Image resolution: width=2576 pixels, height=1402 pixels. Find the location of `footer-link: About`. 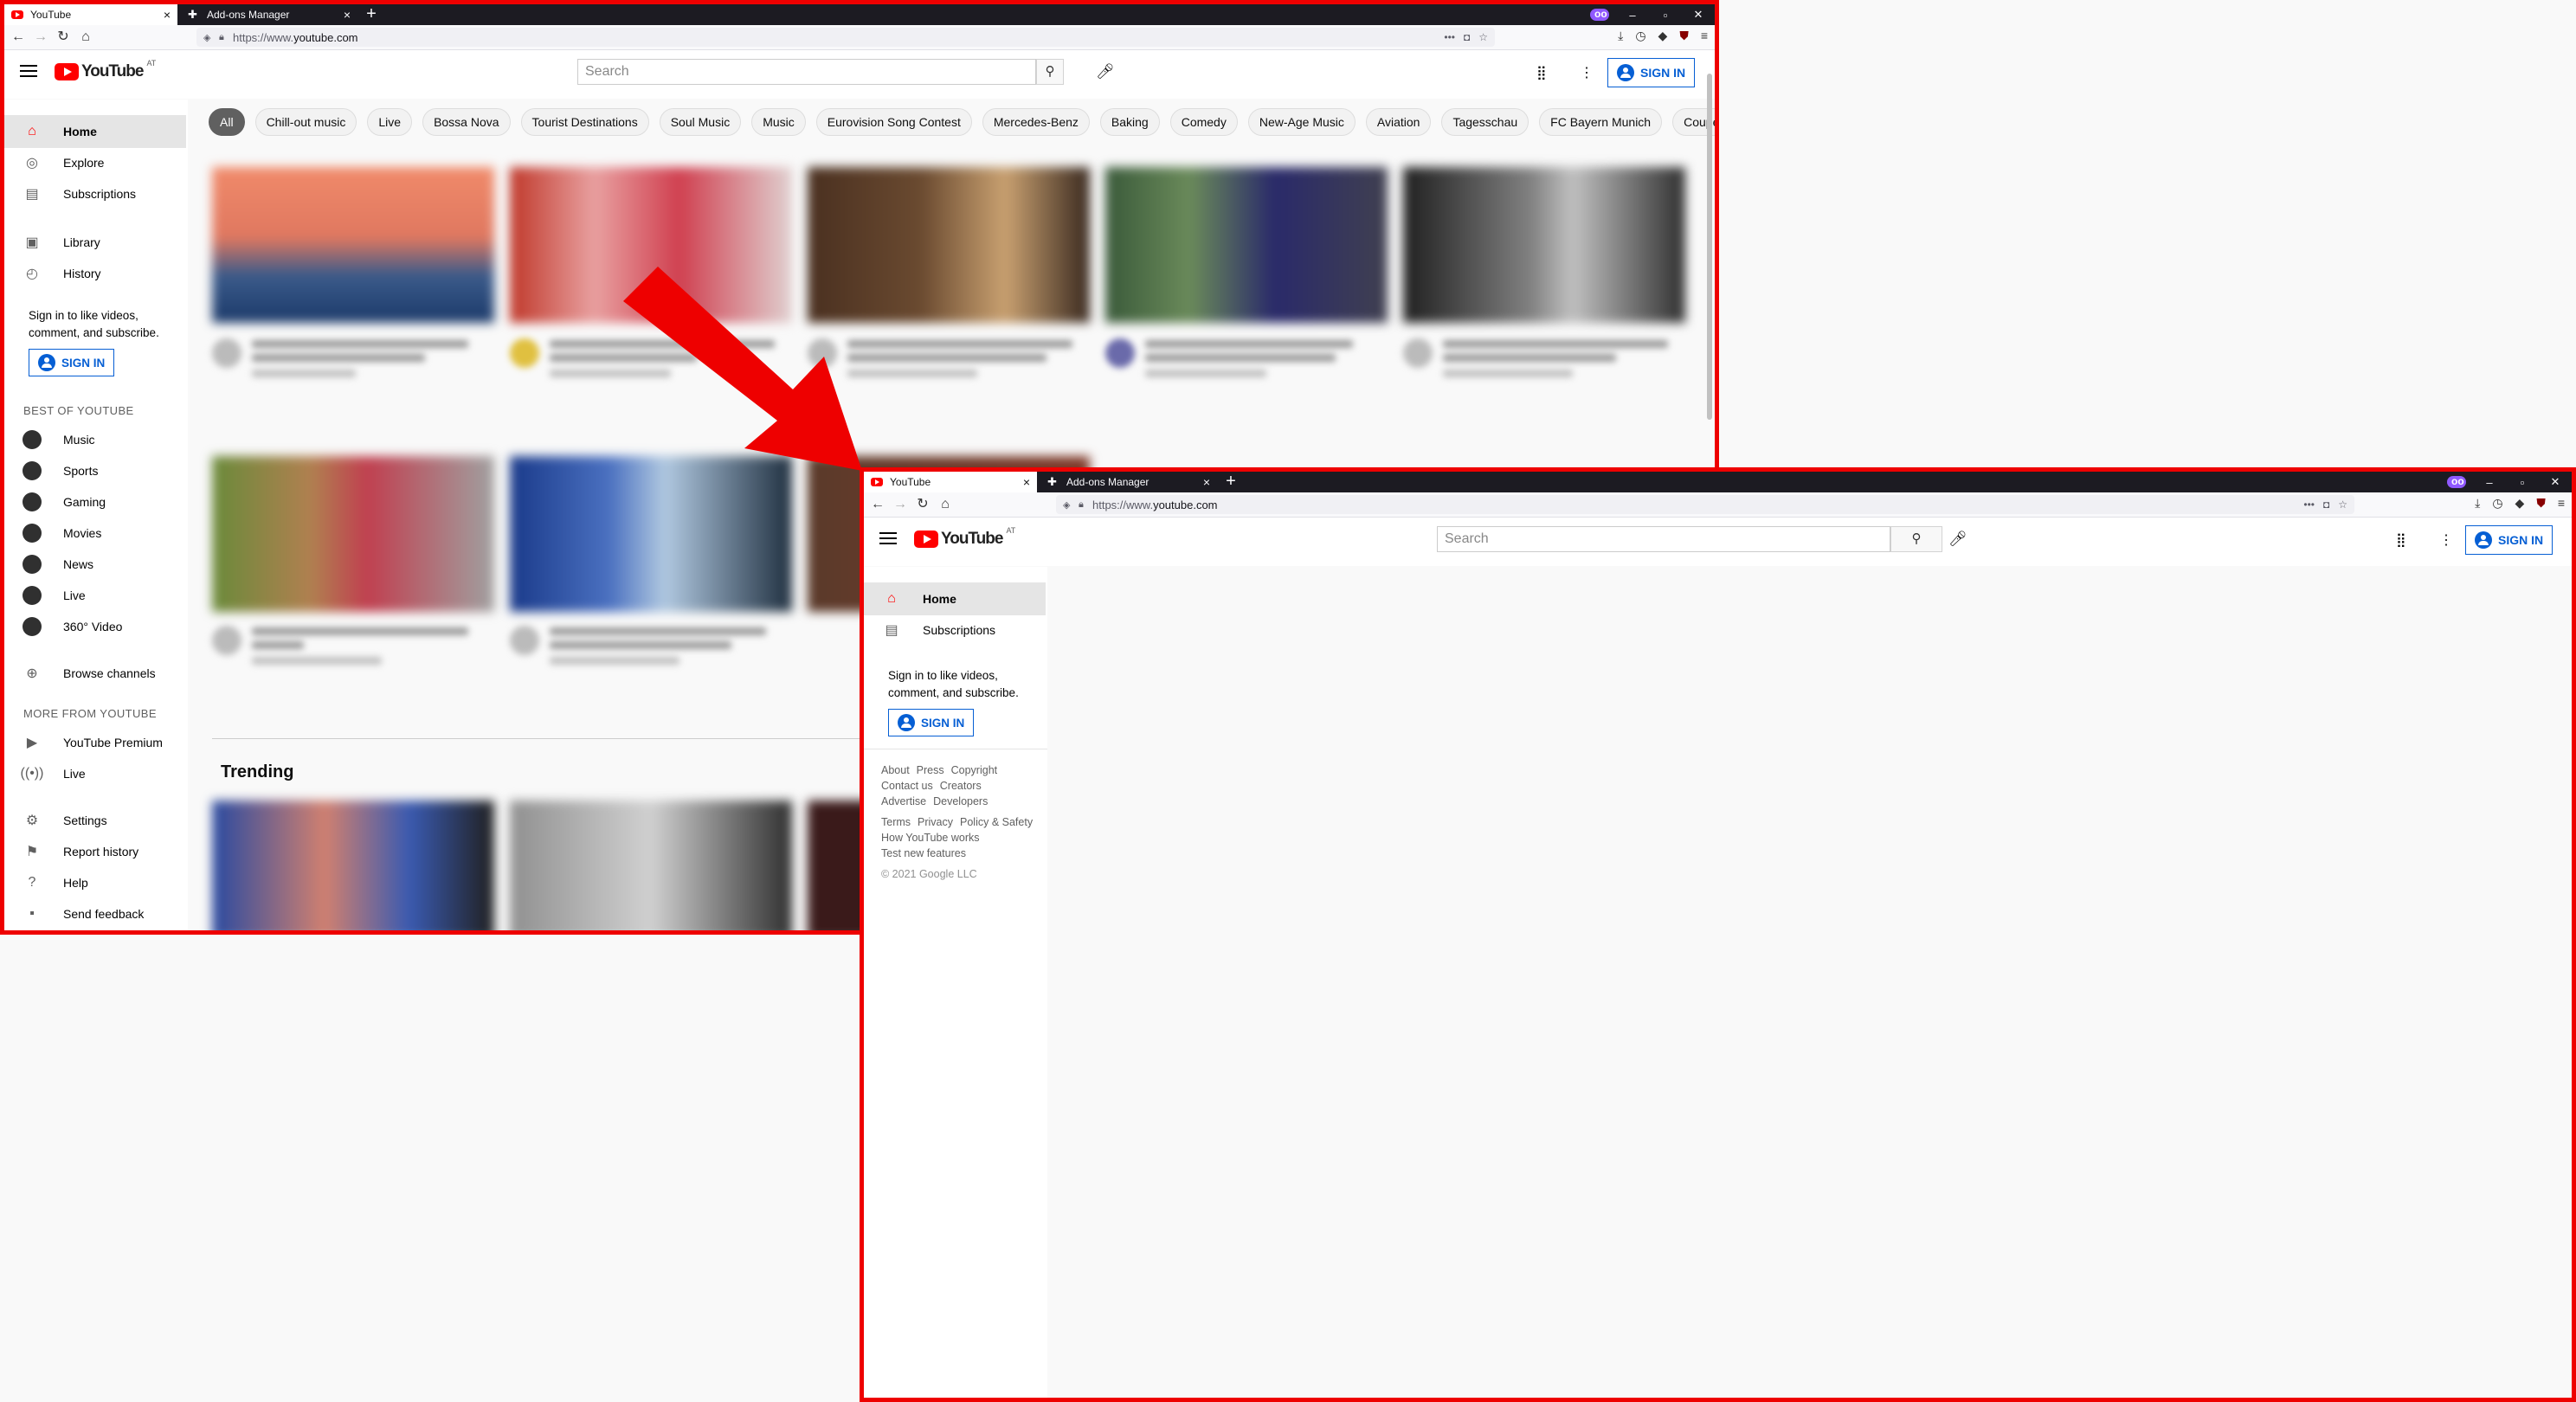

footer-link: About is located at coordinates (895, 770).